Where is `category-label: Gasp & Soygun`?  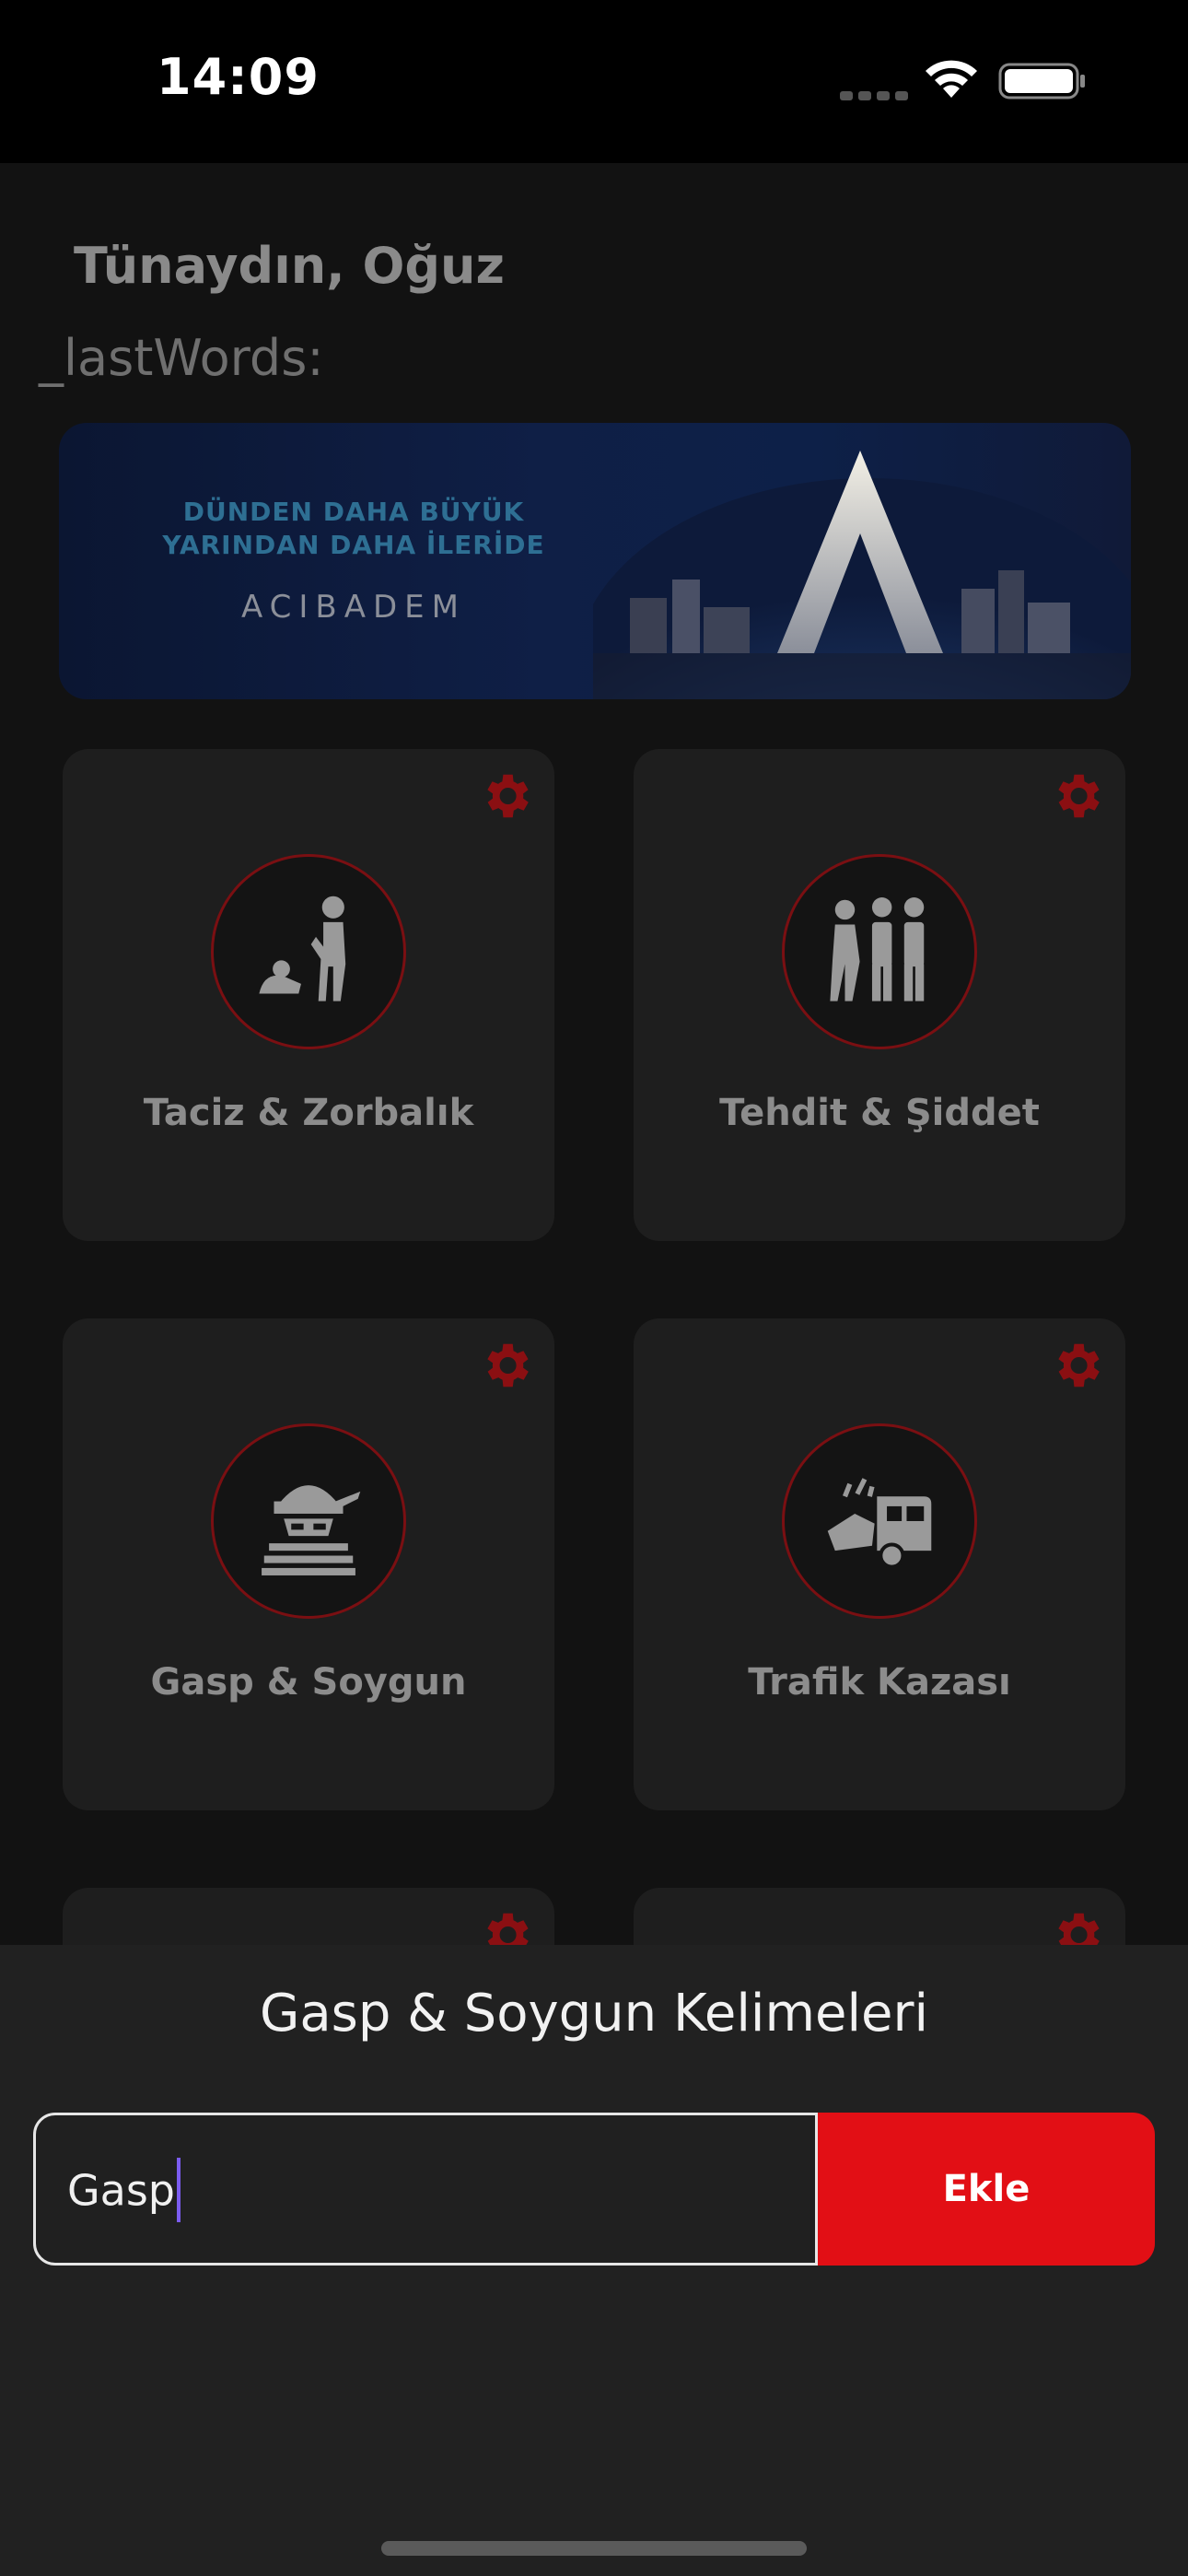 category-label: Gasp & Soygun is located at coordinates (308, 1682).